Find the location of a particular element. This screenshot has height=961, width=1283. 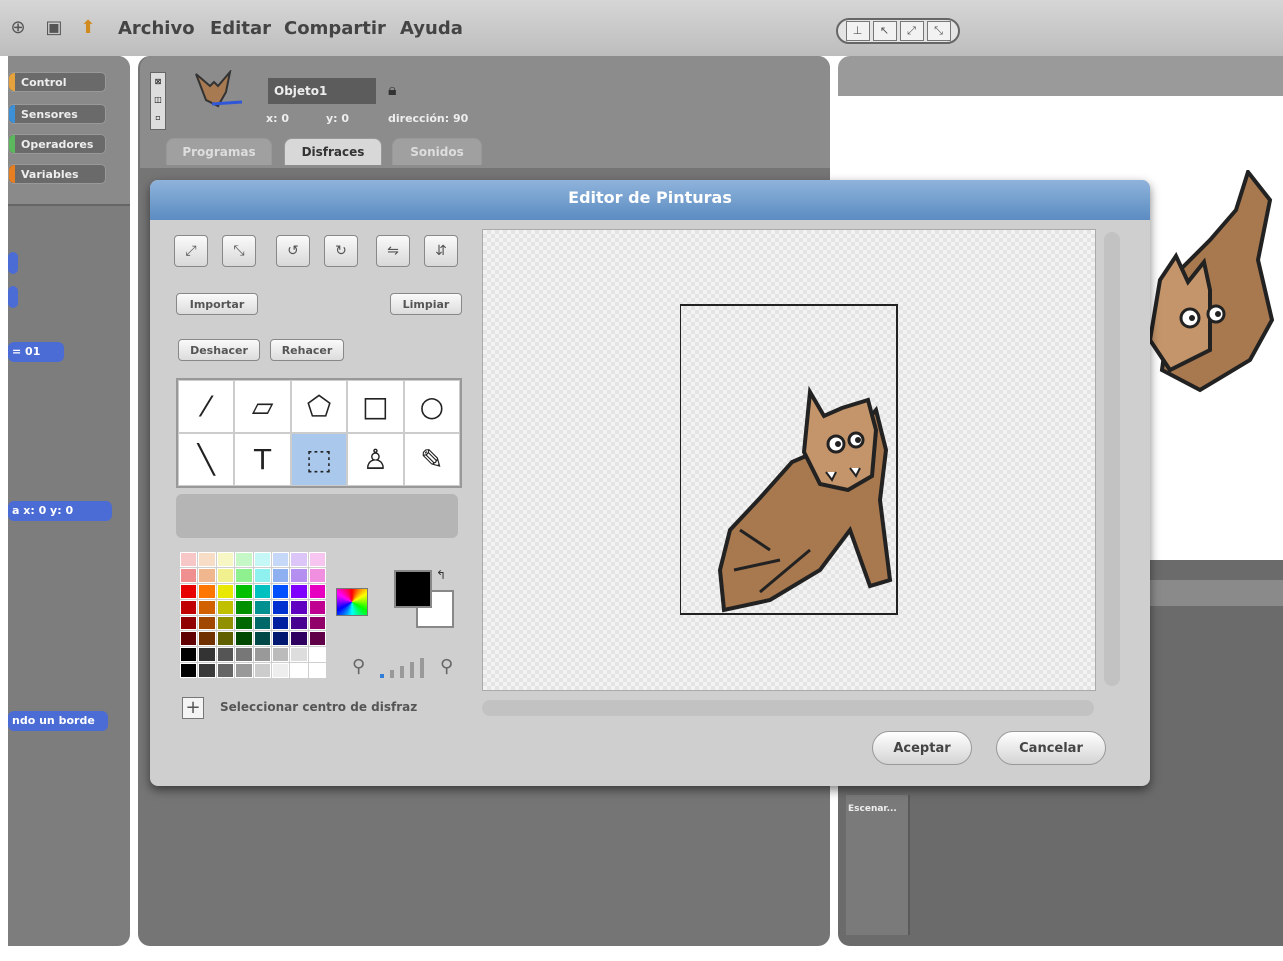

undo-button: Deshacer is located at coordinates (219, 350).